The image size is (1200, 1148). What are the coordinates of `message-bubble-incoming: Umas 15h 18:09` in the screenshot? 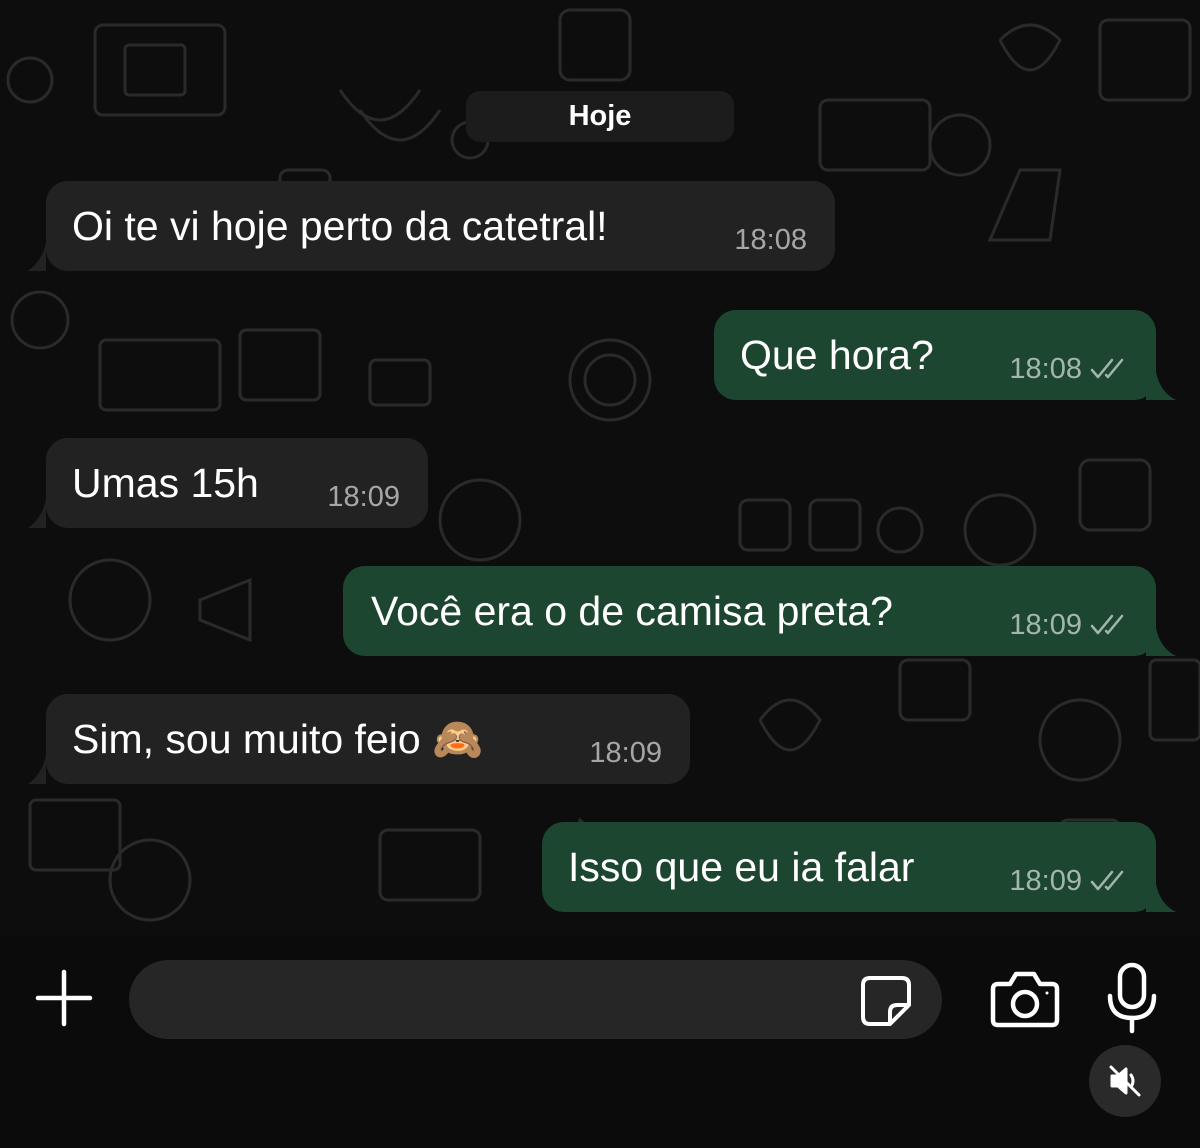 It's located at (228, 483).